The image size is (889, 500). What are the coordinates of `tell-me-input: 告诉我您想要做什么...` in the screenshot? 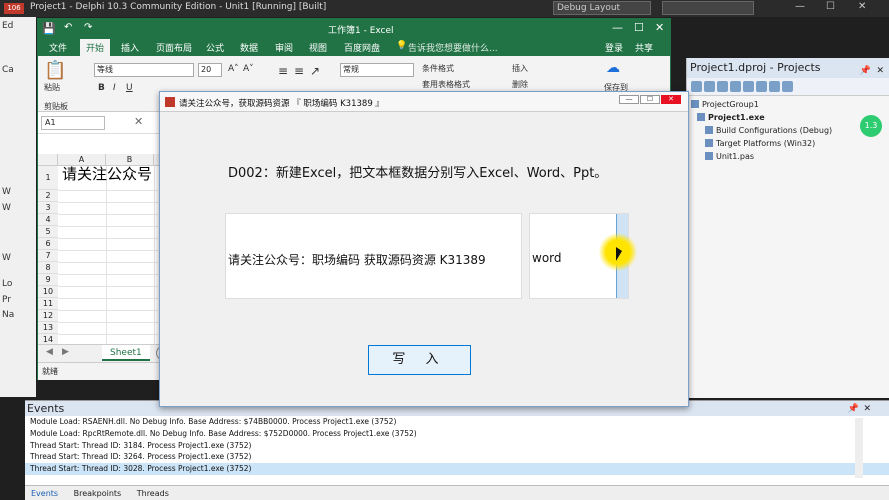 It's located at (453, 47).